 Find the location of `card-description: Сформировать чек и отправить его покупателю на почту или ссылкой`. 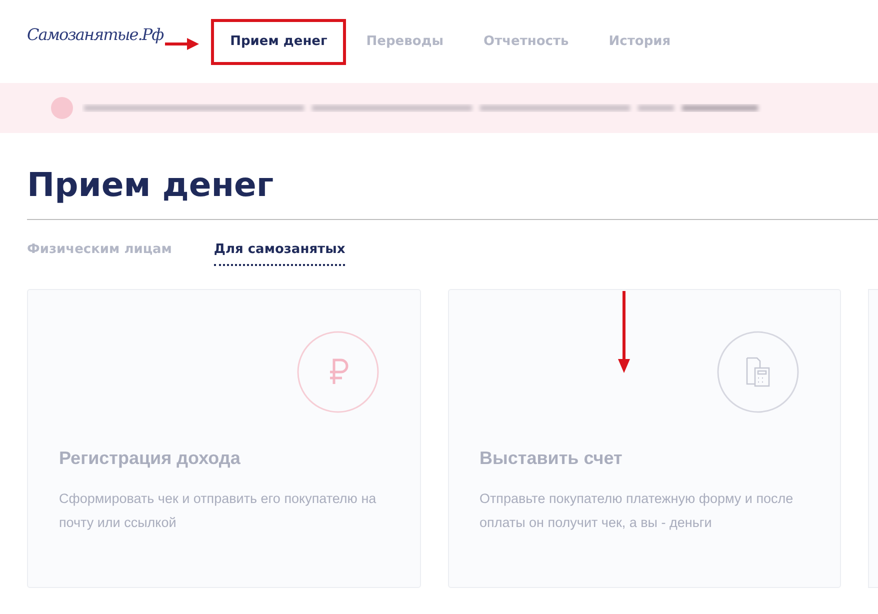

card-description: Сформировать чек и отправить его покупателю на почту или ссылкой is located at coordinates (218, 511).